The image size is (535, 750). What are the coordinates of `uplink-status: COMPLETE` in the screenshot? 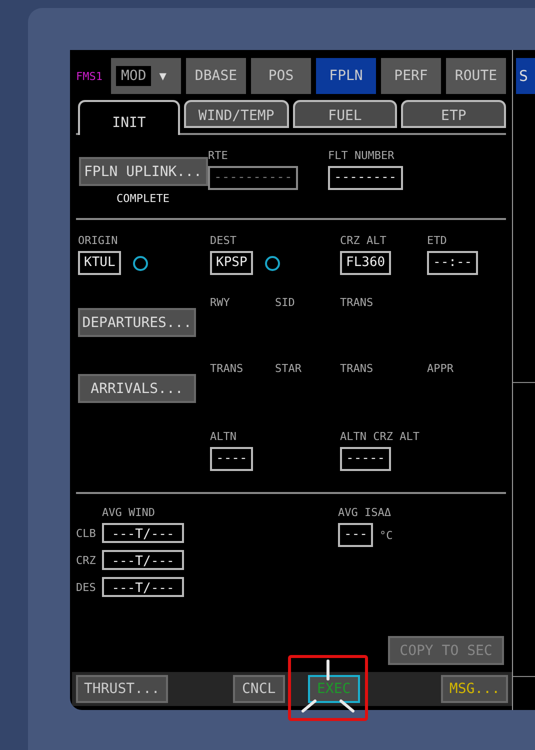 It's located at (143, 198).